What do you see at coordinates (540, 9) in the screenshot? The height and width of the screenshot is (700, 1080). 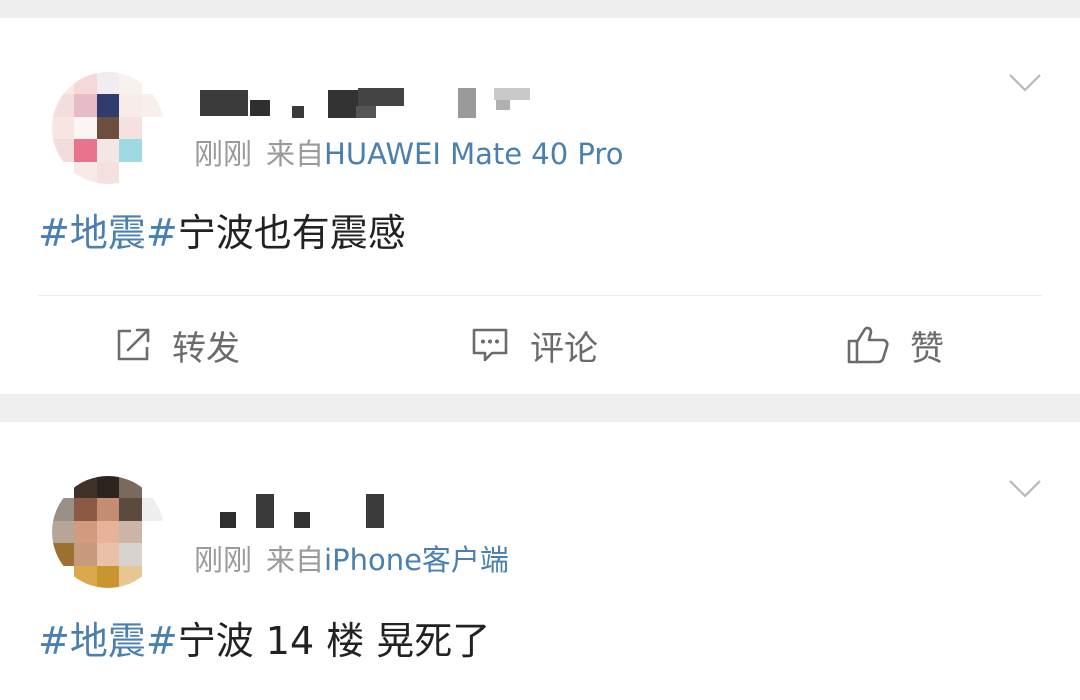 I see `feed-top-gap` at bounding box center [540, 9].